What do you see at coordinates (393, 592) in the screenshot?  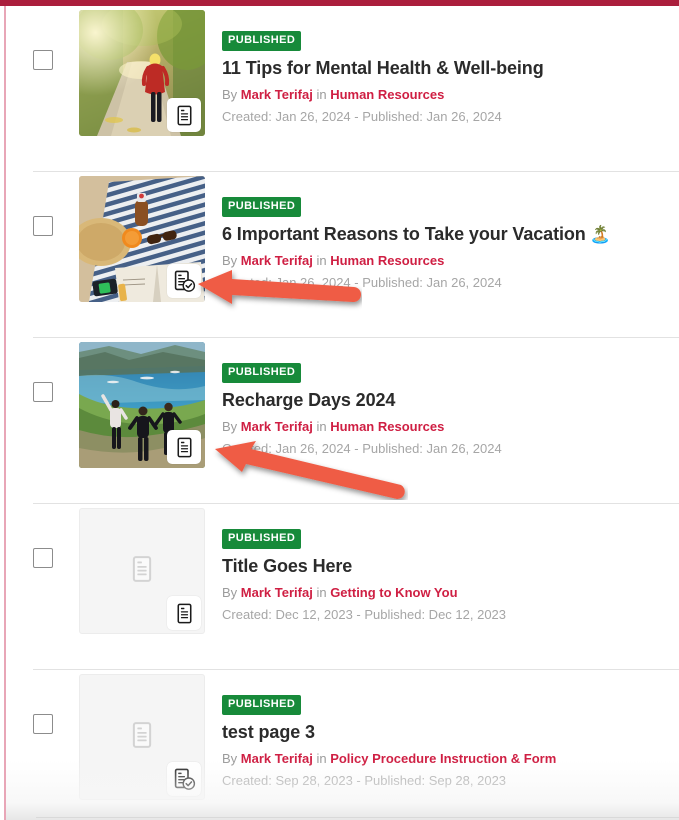 I see `category-link: Getting to Know You` at bounding box center [393, 592].